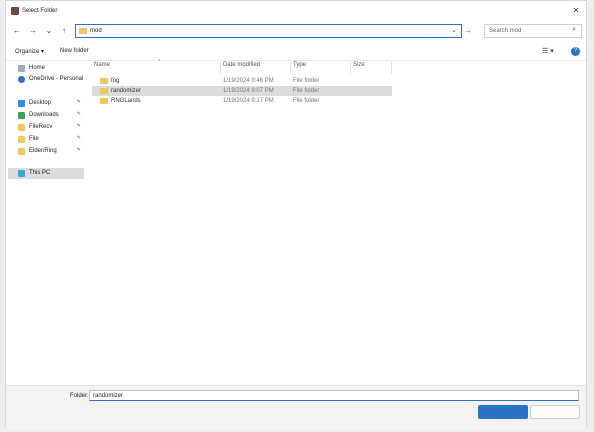 The width and height of the screenshot is (594, 432). I want to click on file-date: 1/19/2024 9:17 PM, so click(248, 101).